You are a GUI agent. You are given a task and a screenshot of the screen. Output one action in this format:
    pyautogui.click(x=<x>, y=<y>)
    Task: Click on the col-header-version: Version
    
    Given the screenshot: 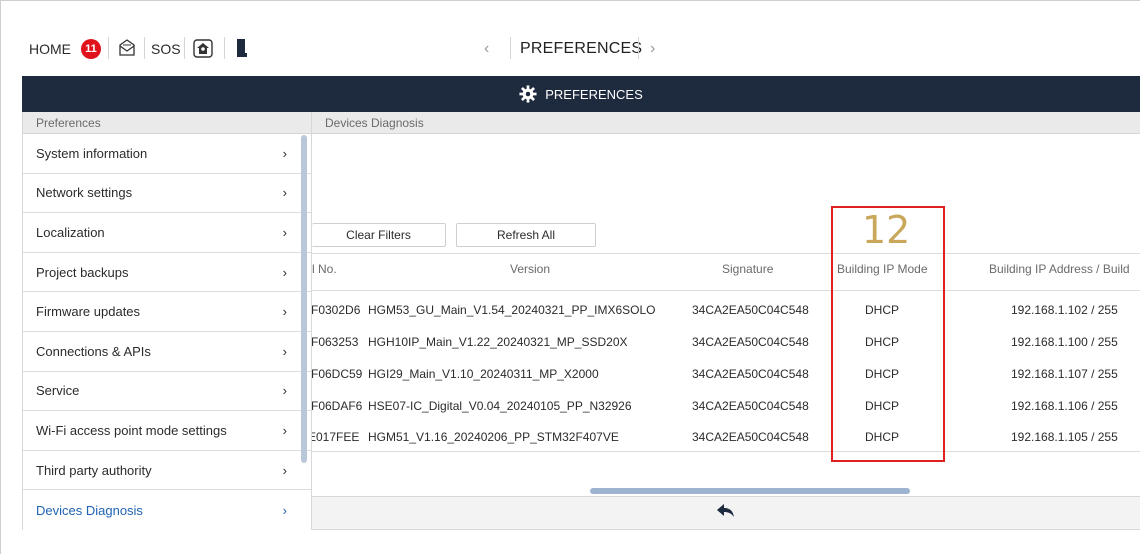 What is the action you would take?
    pyautogui.click(x=530, y=269)
    